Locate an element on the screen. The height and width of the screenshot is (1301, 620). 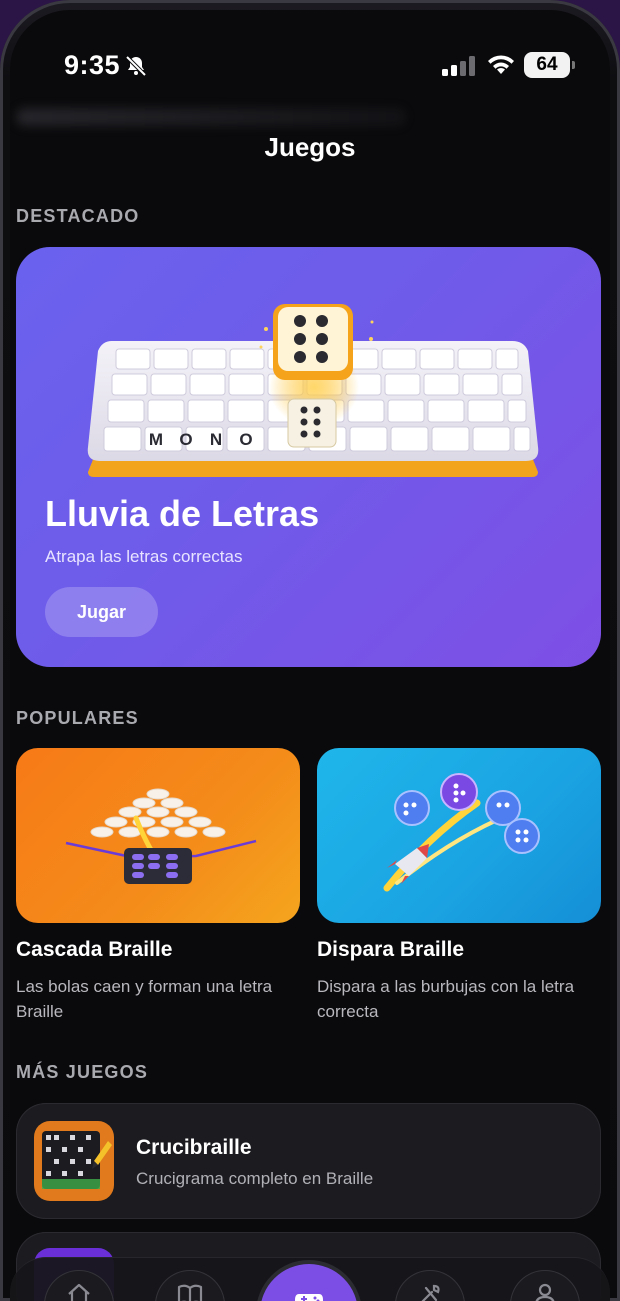
section-label-more: MÁS JUEGOS is located at coordinates (82, 1072).